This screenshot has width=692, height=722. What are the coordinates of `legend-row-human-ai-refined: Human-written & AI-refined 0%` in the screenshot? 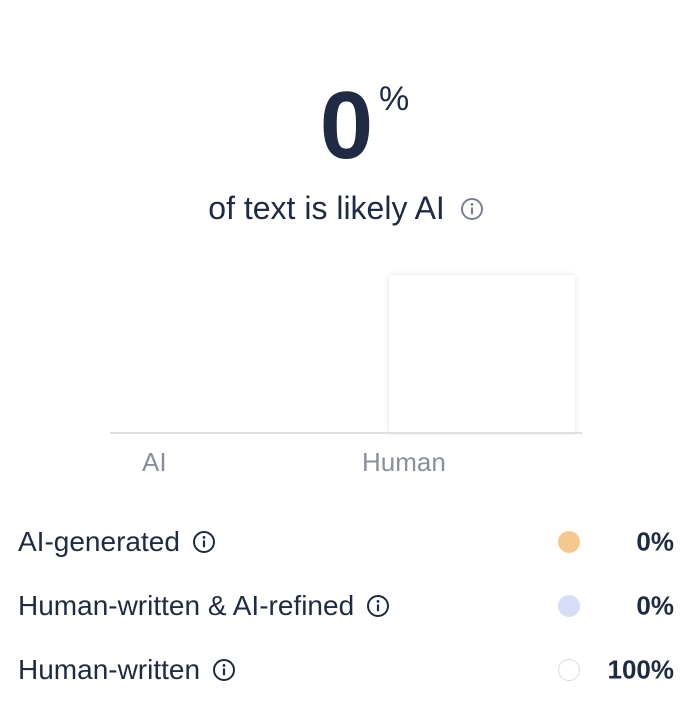 It's located at (346, 606).